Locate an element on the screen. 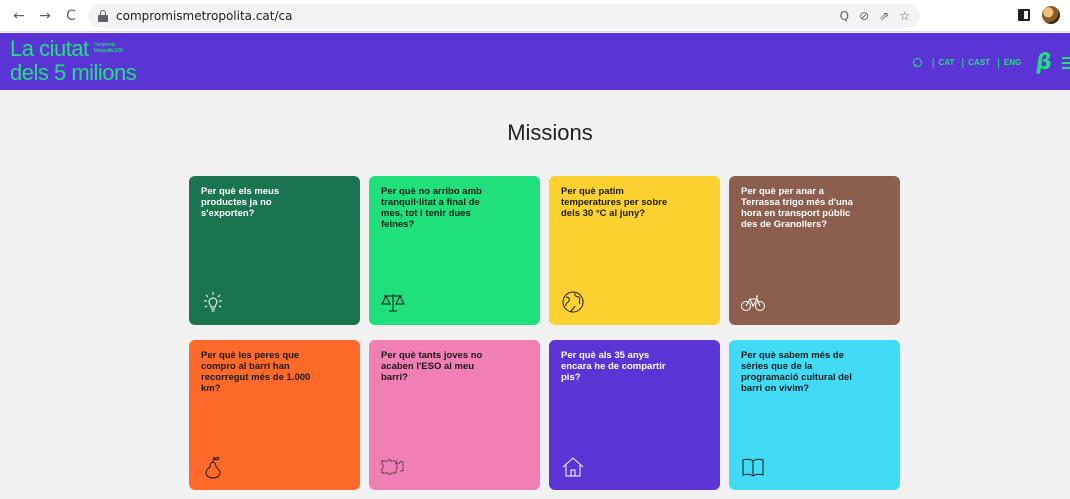 Image resolution: width=1070 pixels, height=499 pixels. logo-title-line2: dels 5 milions is located at coordinates (73, 72).